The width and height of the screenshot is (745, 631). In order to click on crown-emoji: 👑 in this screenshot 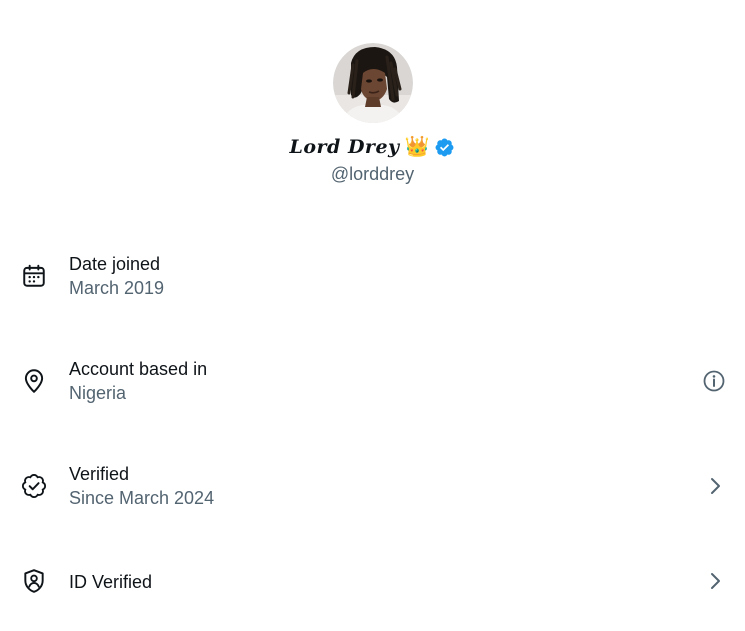, I will do `click(417, 147)`.